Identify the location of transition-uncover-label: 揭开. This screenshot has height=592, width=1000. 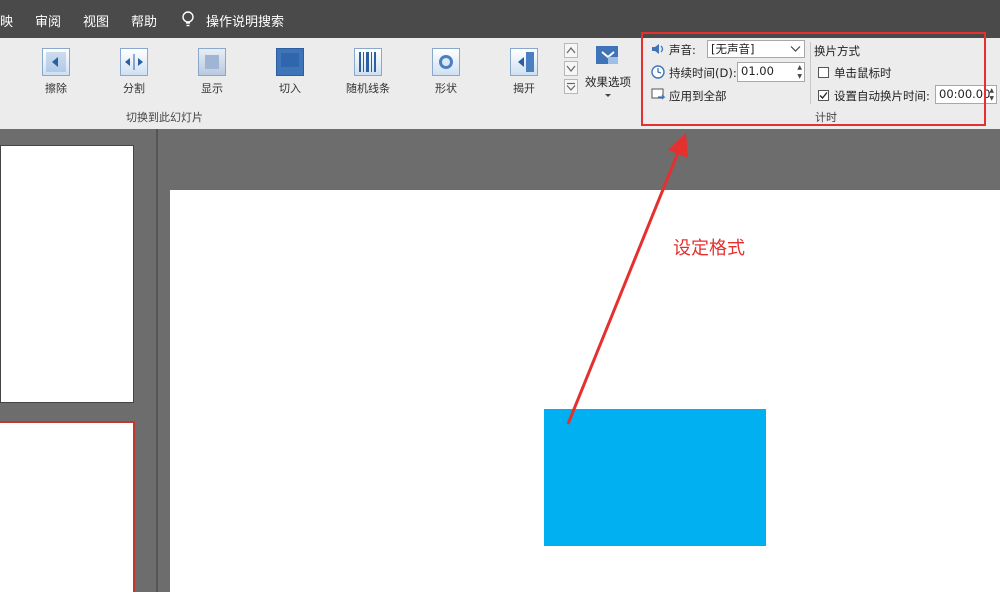
(524, 88).